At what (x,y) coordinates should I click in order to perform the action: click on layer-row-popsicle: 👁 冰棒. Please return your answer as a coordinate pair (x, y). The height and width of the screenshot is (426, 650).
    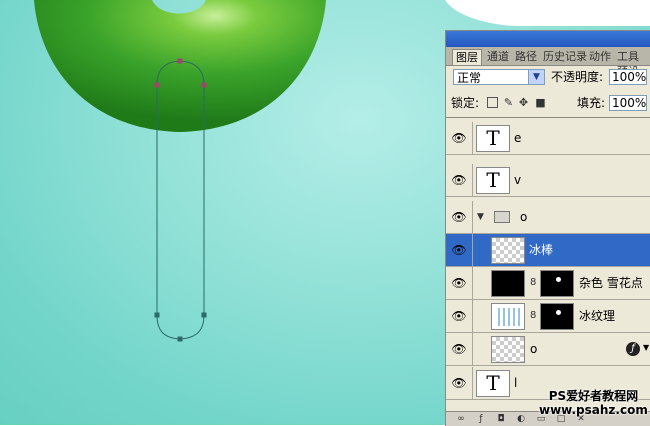
    Looking at the image, I should click on (548, 250).